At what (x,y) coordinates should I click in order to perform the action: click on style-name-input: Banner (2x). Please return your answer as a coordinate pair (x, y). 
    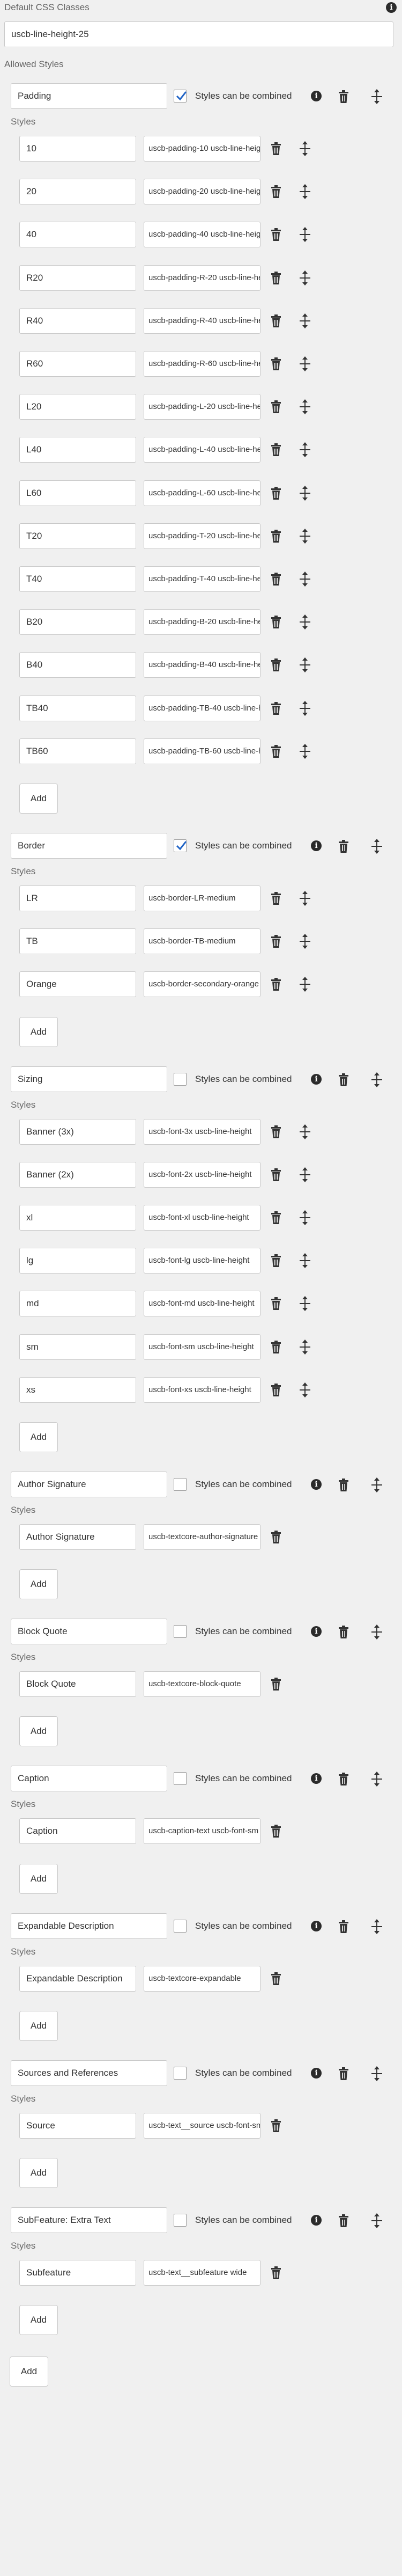
    Looking at the image, I should click on (77, 1174).